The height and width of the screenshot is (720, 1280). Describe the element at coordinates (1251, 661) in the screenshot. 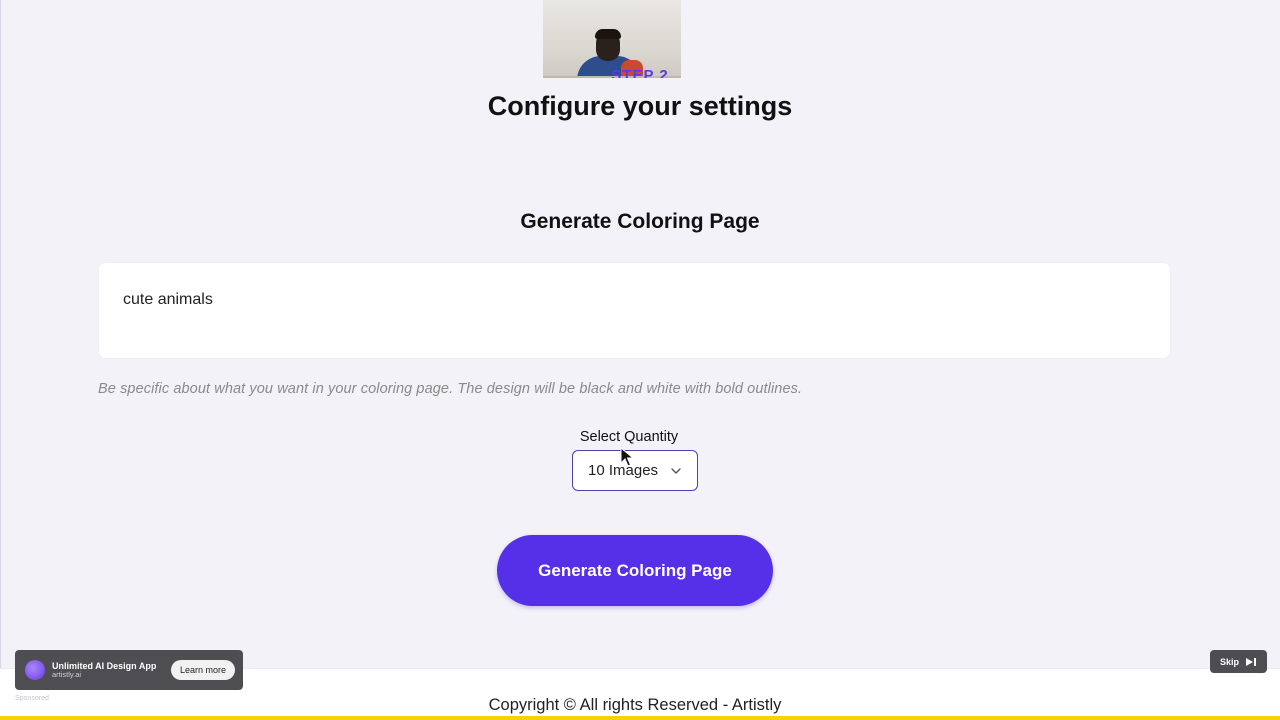

I see `skip-next-icon` at that location.